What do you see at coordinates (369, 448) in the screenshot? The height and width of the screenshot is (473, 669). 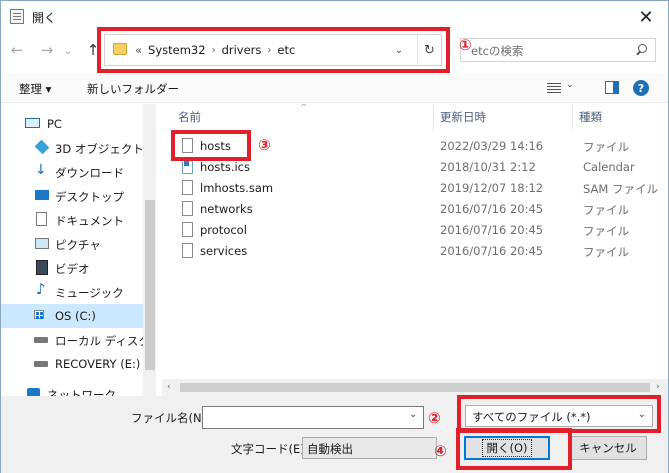 I see `encoding-select: 自動検出` at bounding box center [369, 448].